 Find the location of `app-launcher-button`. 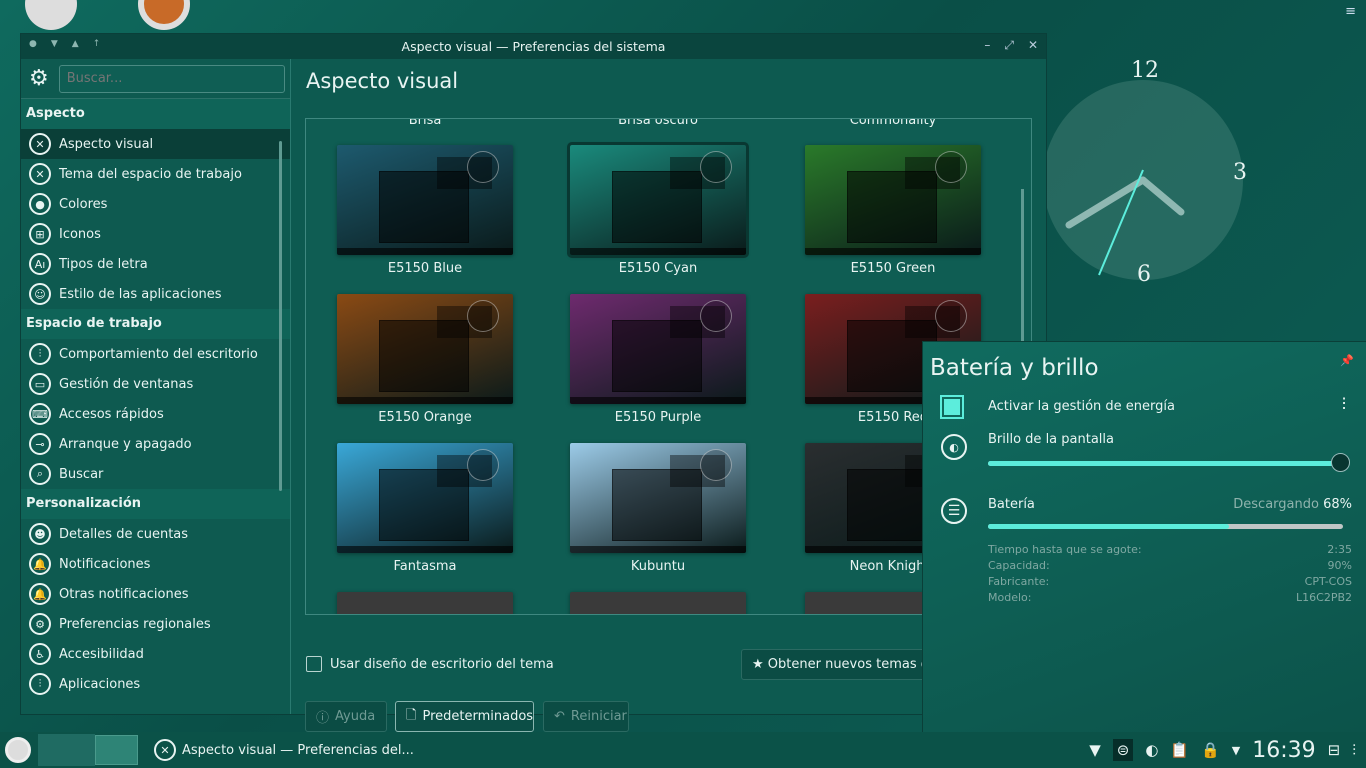

app-launcher-button is located at coordinates (18, 750).